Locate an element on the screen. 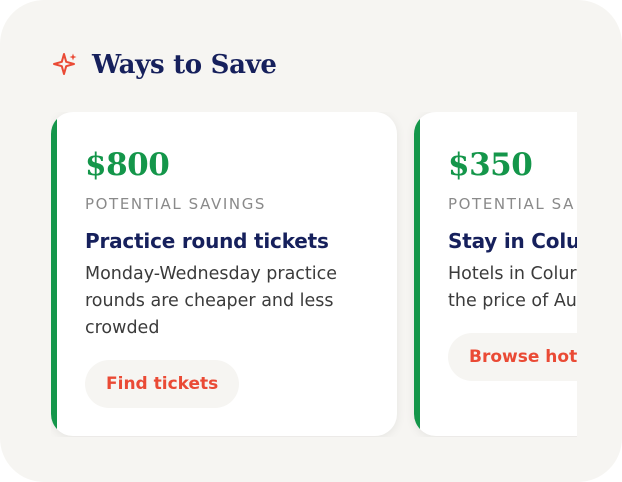 Image resolution: width=622 pixels, height=482 pixels. card-title: Stay in Colu is located at coordinates (512, 241).